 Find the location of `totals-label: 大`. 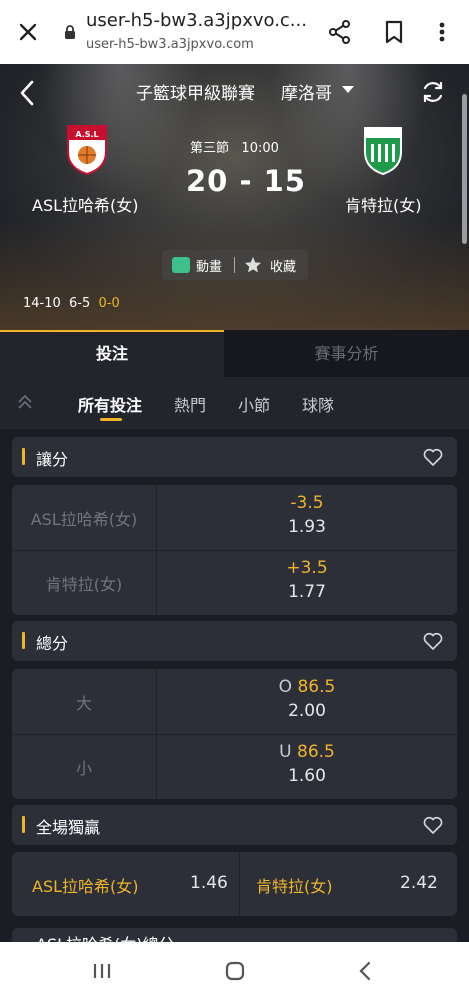

totals-label: 大 is located at coordinates (83, 703).